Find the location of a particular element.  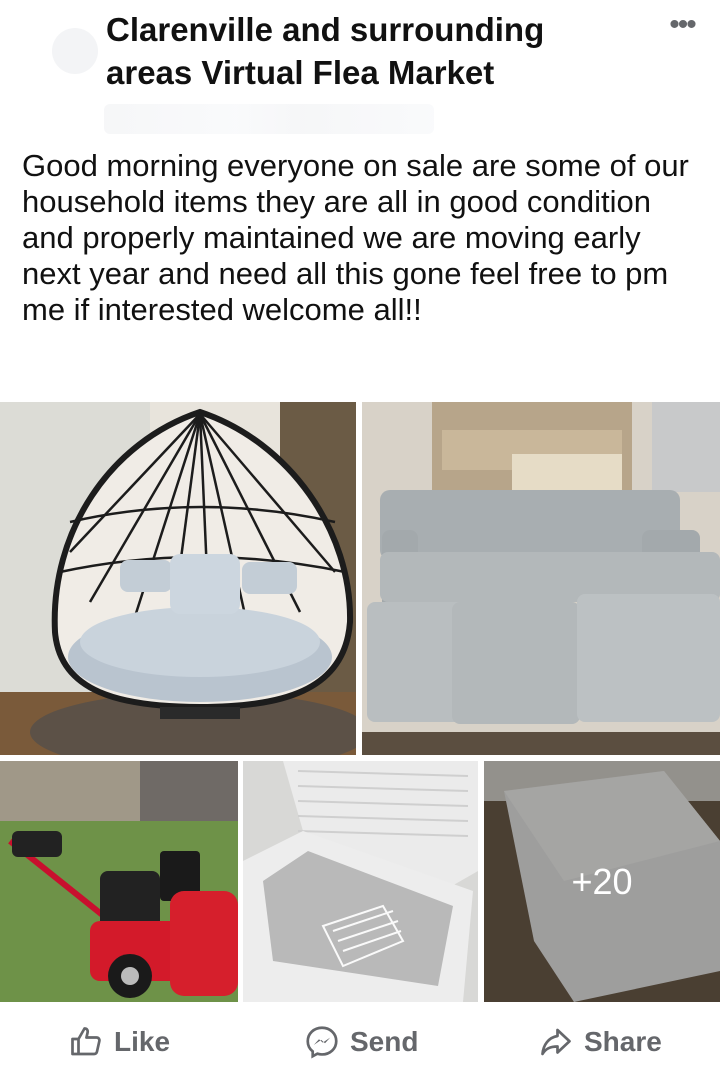

like-button: Like is located at coordinates (119, 1042).